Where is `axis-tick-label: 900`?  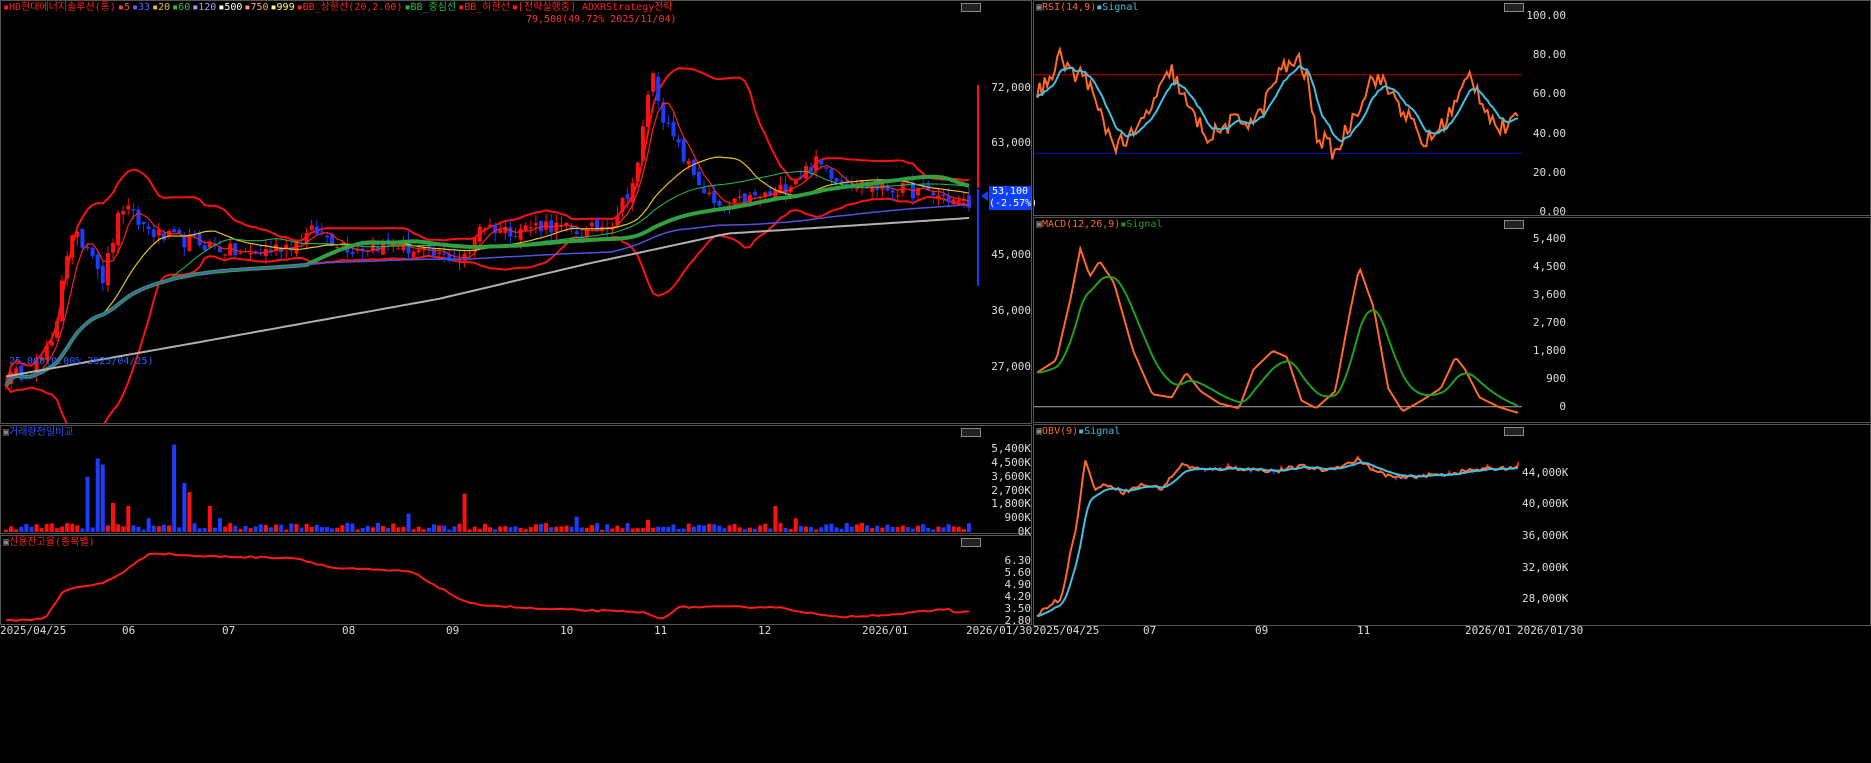 axis-tick-label: 900 is located at coordinates (1556, 378).